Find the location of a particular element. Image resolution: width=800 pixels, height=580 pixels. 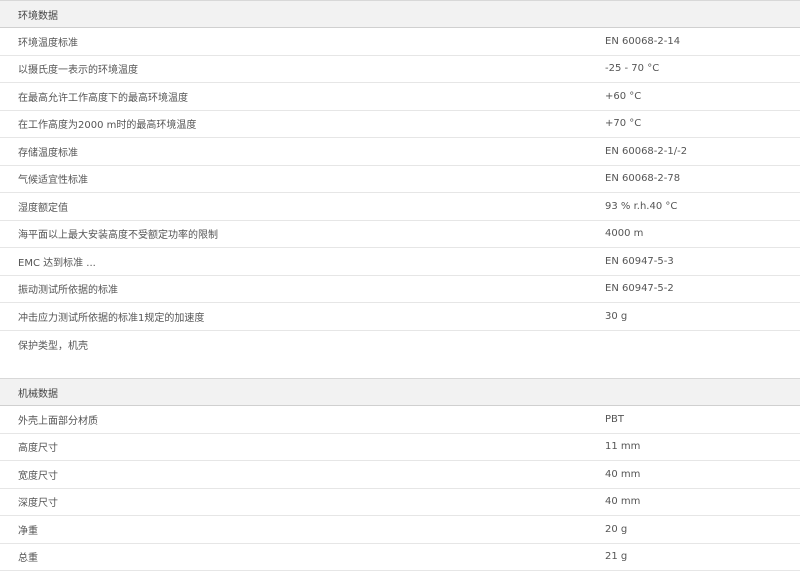

row-label: 总重 is located at coordinates (28, 559).